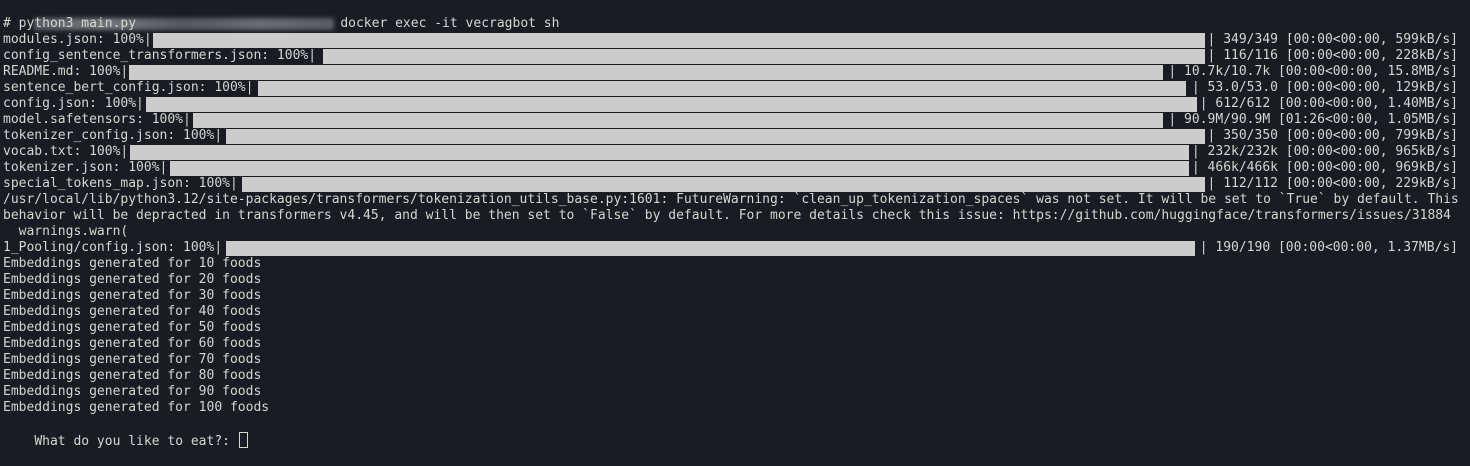 The width and height of the screenshot is (1470, 466). Describe the element at coordinates (132, 391) in the screenshot. I see `embedding-log-line: Embeddings generated for 90 foods` at that location.